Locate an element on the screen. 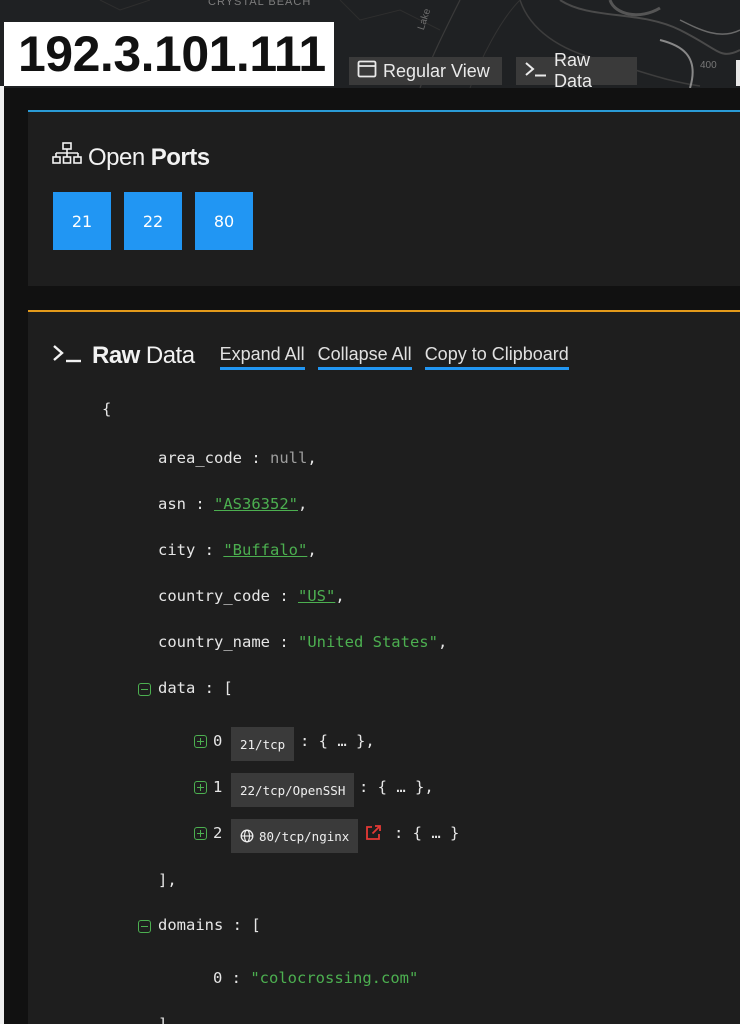 This screenshot has width=740, height=1024. map-edge is located at coordinates (738, 73).